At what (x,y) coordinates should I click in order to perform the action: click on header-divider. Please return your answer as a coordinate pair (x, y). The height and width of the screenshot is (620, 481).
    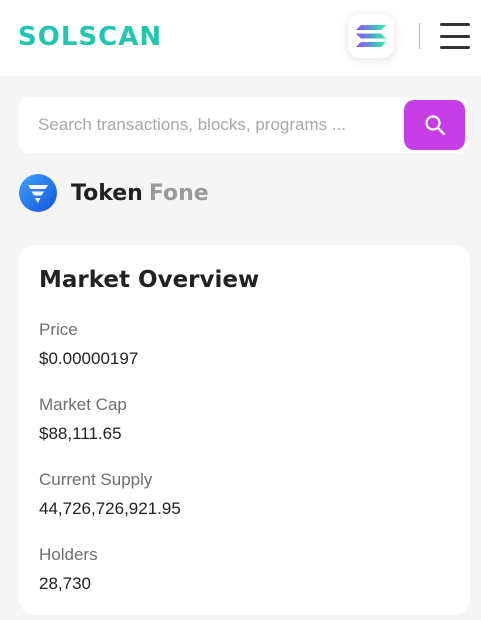
    Looking at the image, I should click on (419, 36).